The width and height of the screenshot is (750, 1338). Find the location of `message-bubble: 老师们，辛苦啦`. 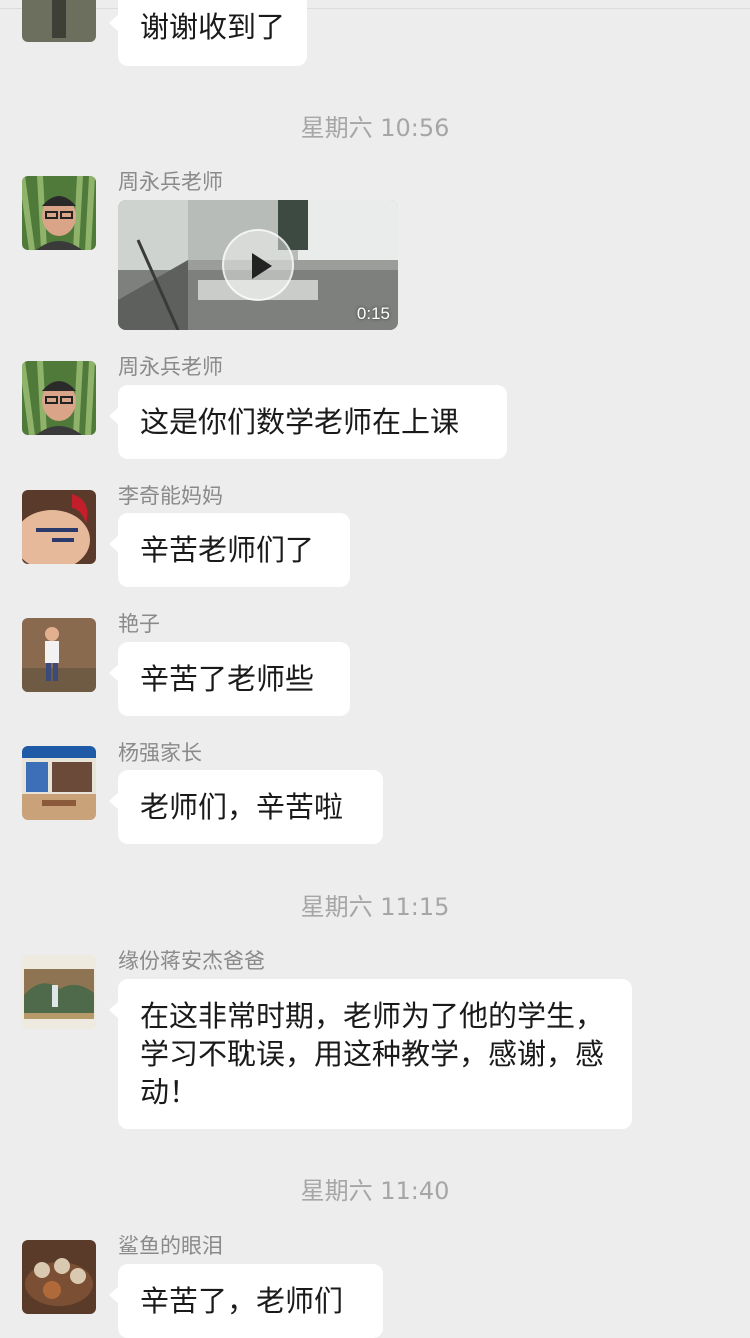

message-bubble: 老师们，辛苦啦 is located at coordinates (246, 807).